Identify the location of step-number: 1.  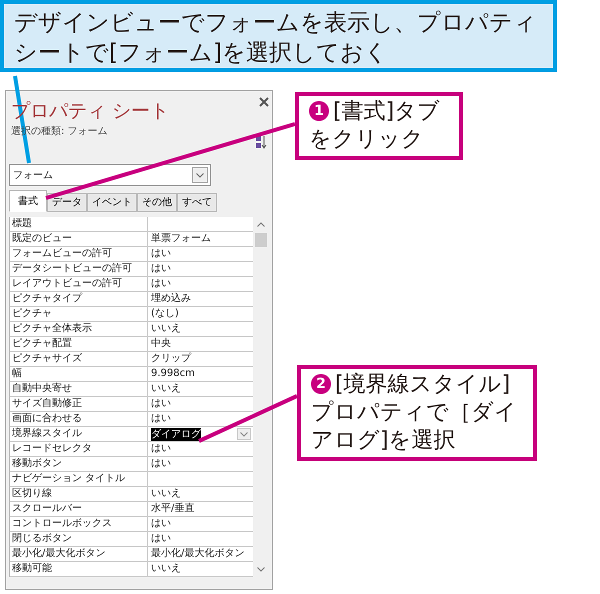
(319, 111).